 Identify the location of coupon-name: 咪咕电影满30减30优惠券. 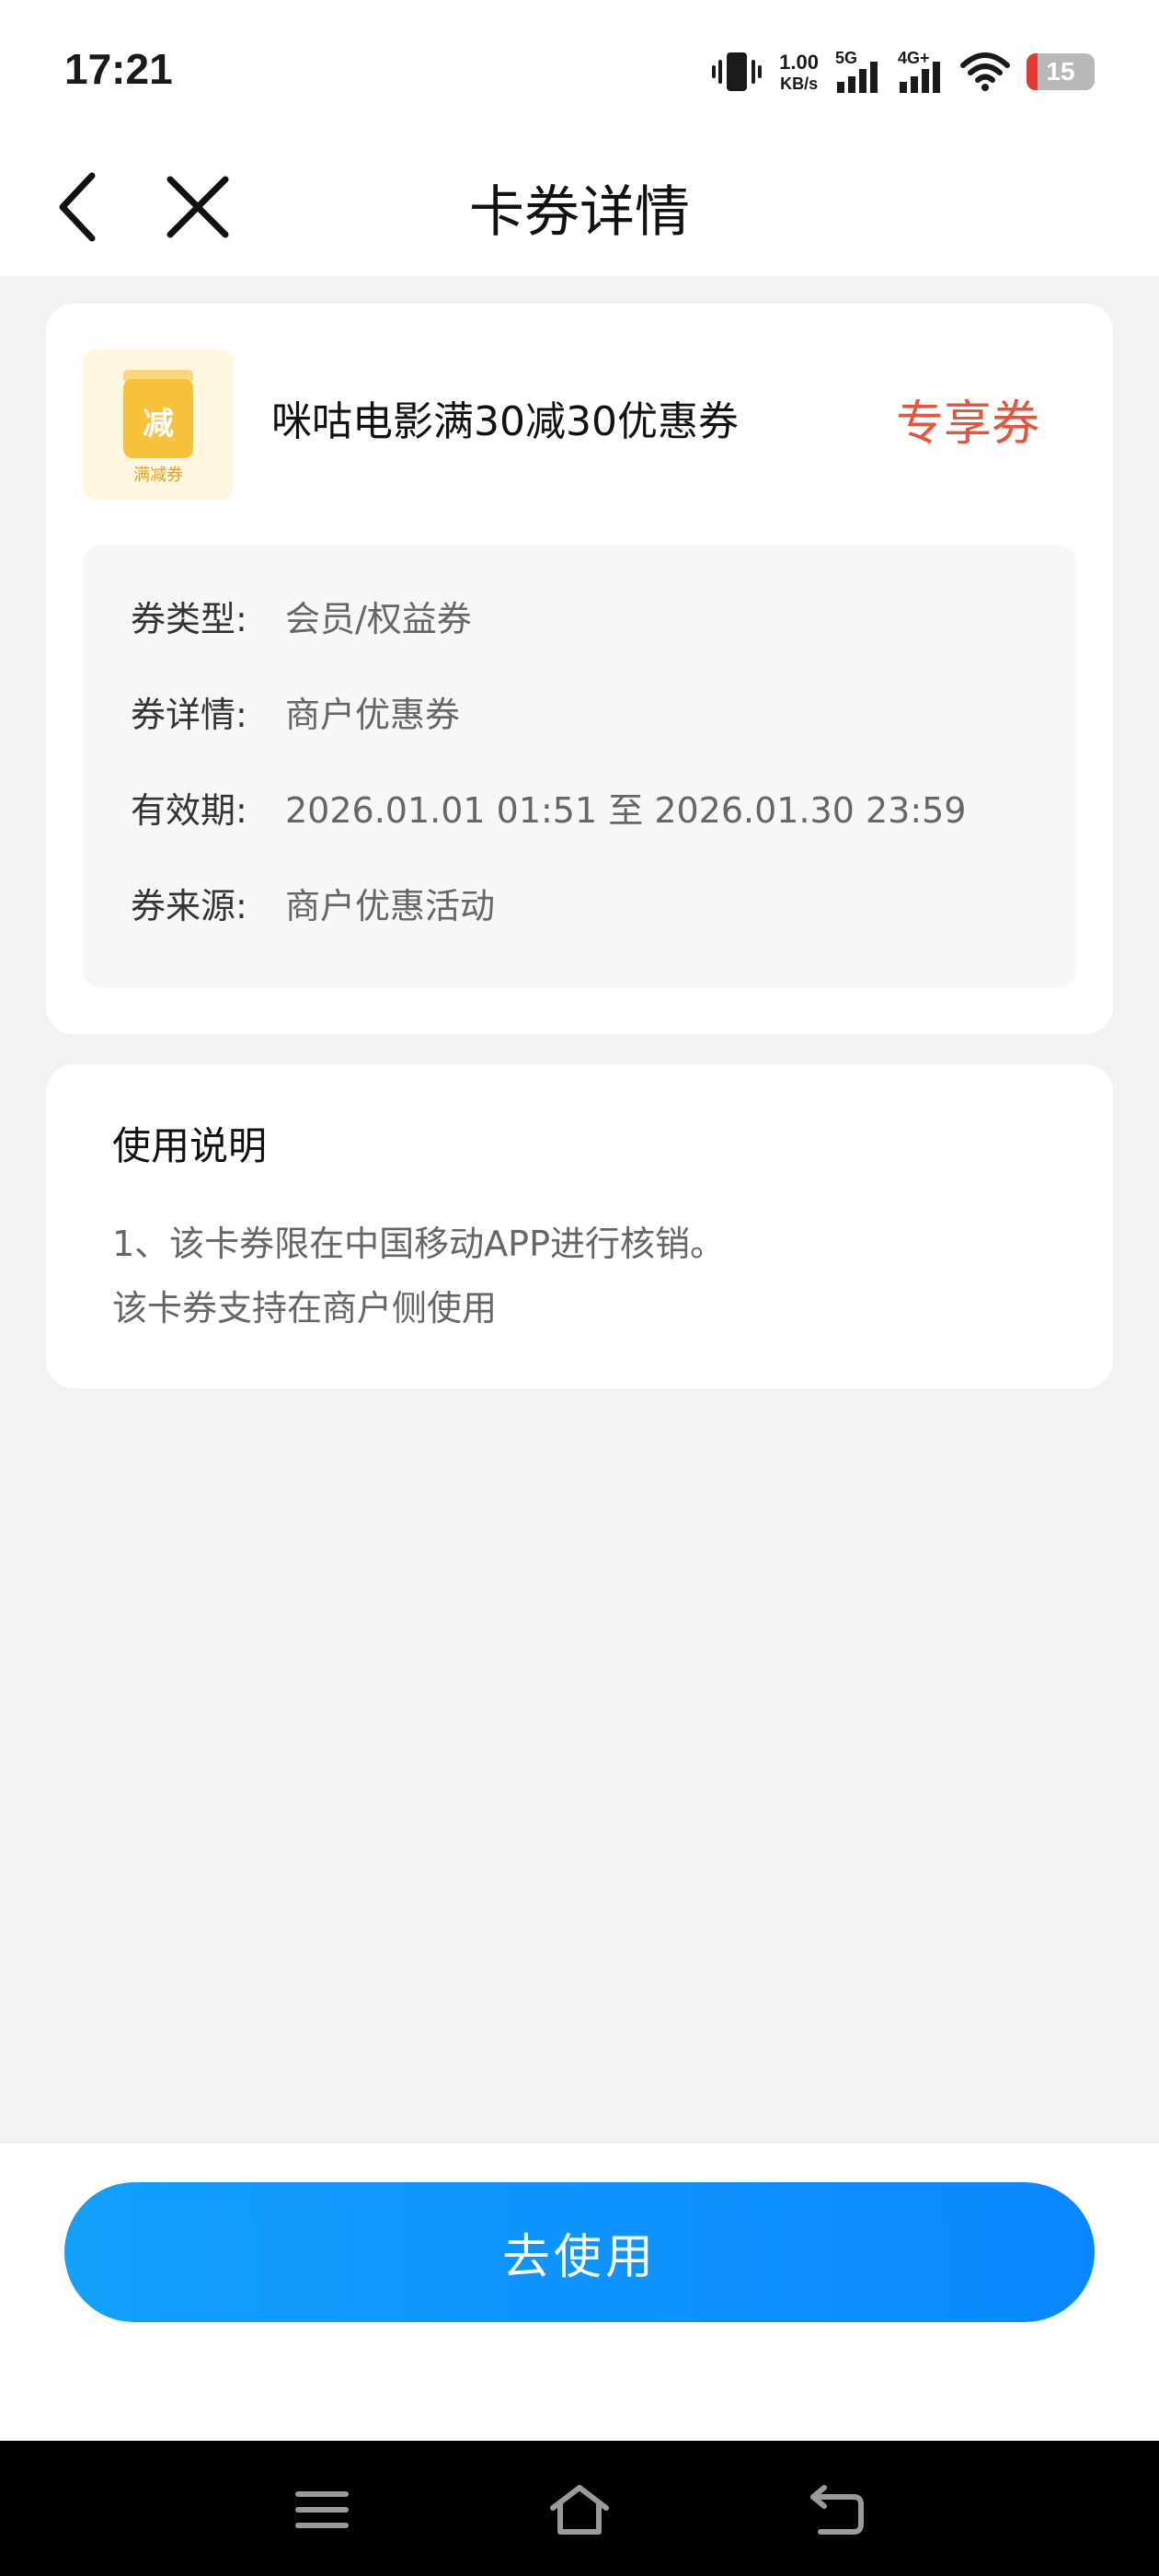
(505, 421).